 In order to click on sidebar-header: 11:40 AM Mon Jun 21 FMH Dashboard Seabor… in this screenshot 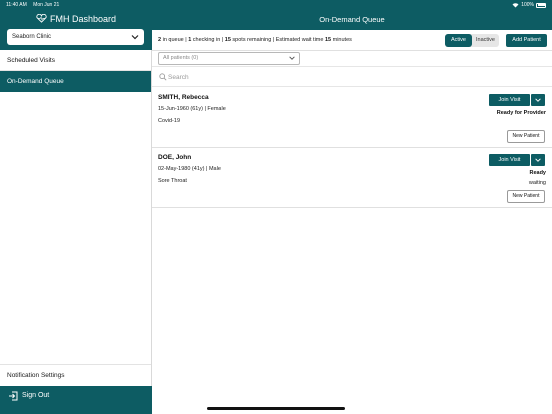, I will do `click(76, 25)`.